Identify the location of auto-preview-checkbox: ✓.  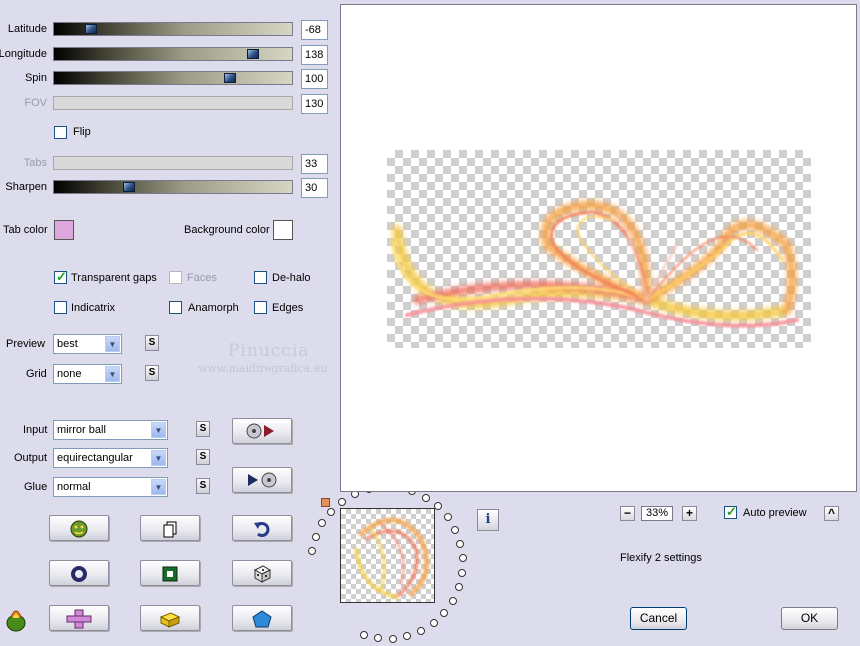
(730, 511).